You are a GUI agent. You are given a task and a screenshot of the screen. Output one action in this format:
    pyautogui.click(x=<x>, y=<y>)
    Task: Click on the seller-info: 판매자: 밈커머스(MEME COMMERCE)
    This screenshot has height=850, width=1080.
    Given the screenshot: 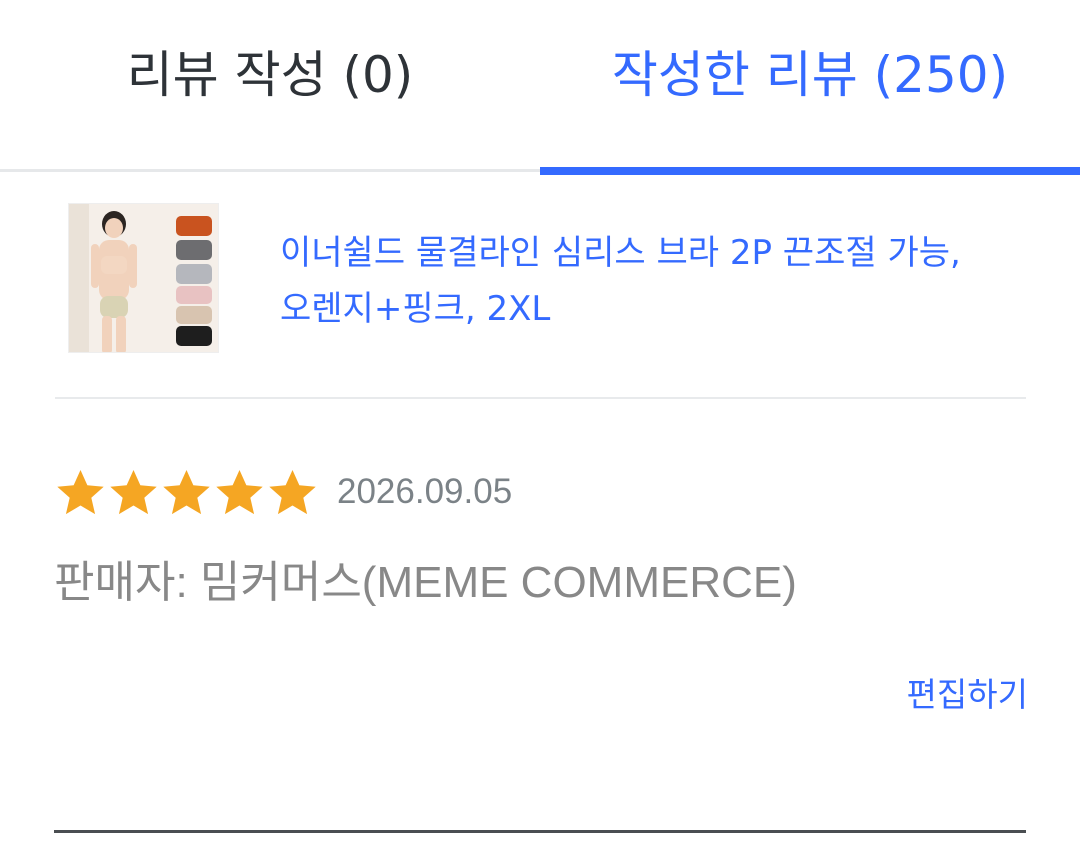 What is the action you would take?
    pyautogui.click(x=425, y=582)
    